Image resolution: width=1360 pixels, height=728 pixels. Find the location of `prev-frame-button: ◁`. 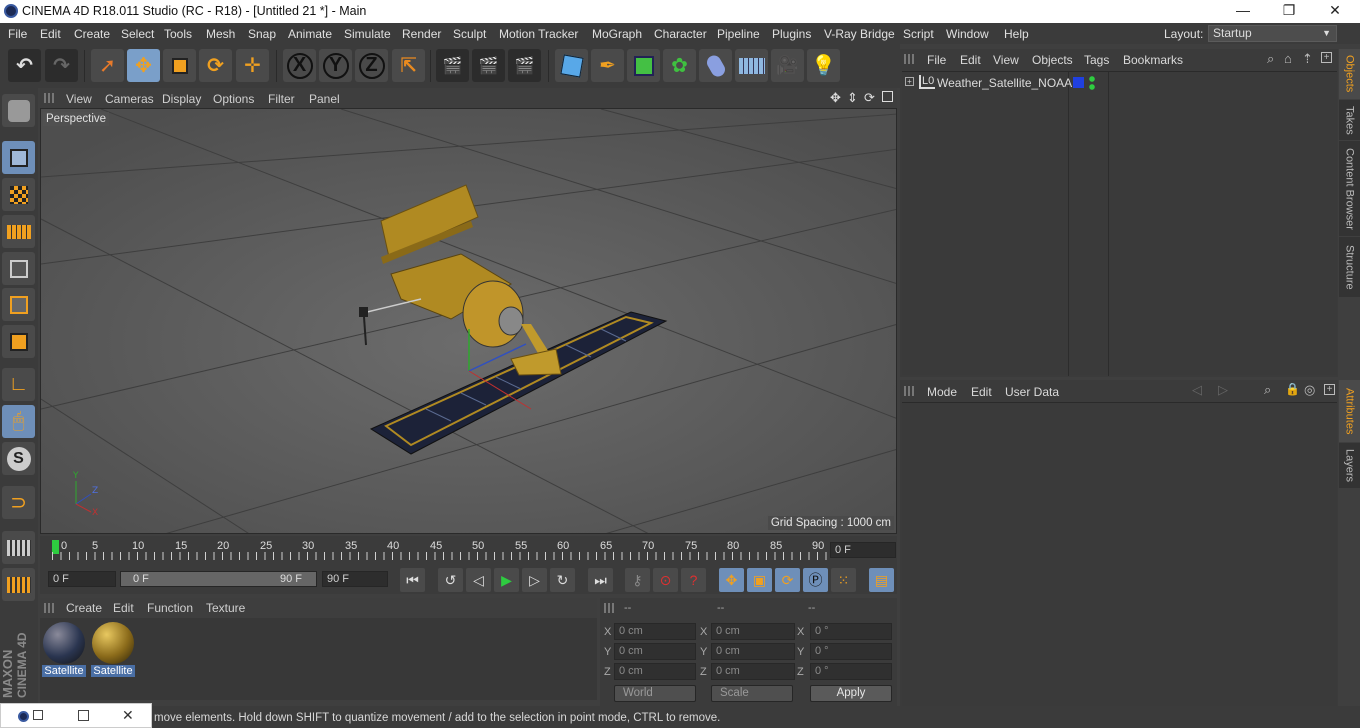

prev-frame-button: ◁ is located at coordinates (478, 580).